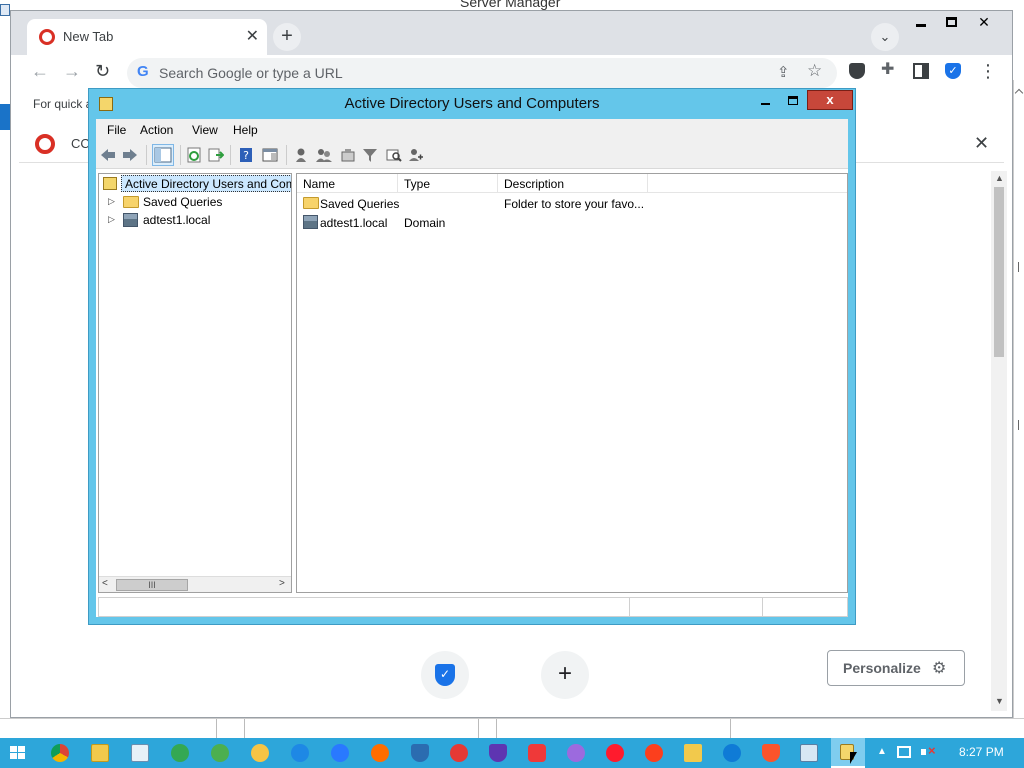  I want to click on filter-icon, so click(370, 155).